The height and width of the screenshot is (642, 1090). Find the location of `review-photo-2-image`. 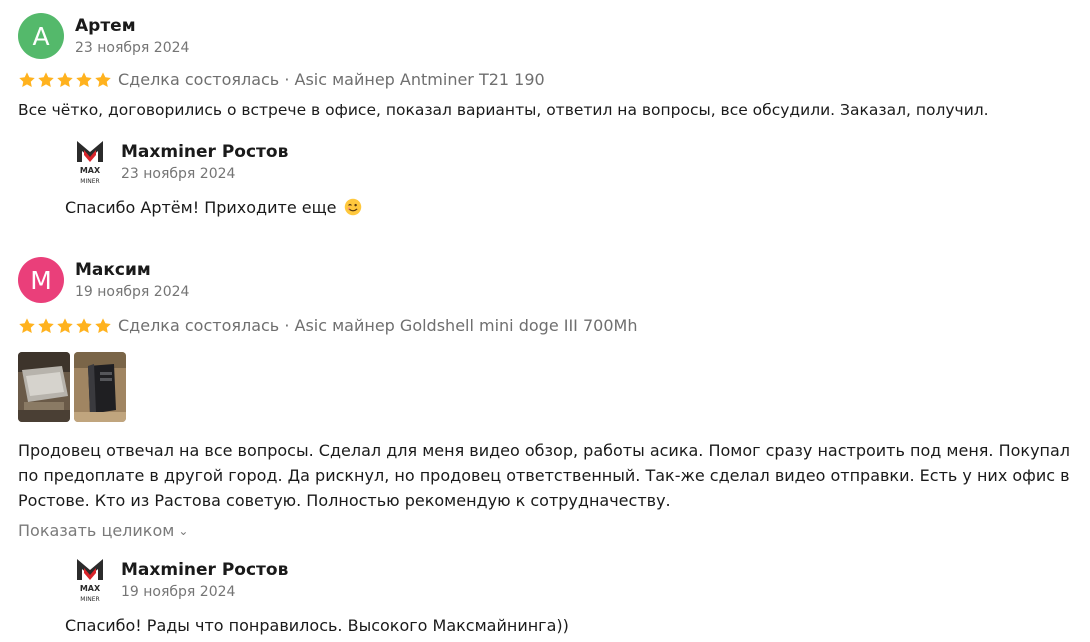

review-photo-2-image is located at coordinates (100, 387).